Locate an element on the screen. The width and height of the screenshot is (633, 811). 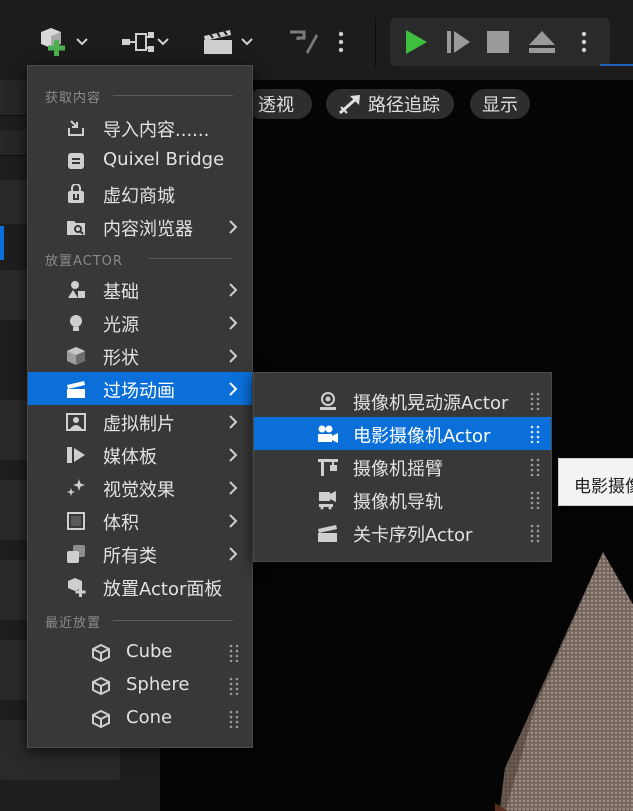
menu-item-basic: 基础 is located at coordinates (140, 289).